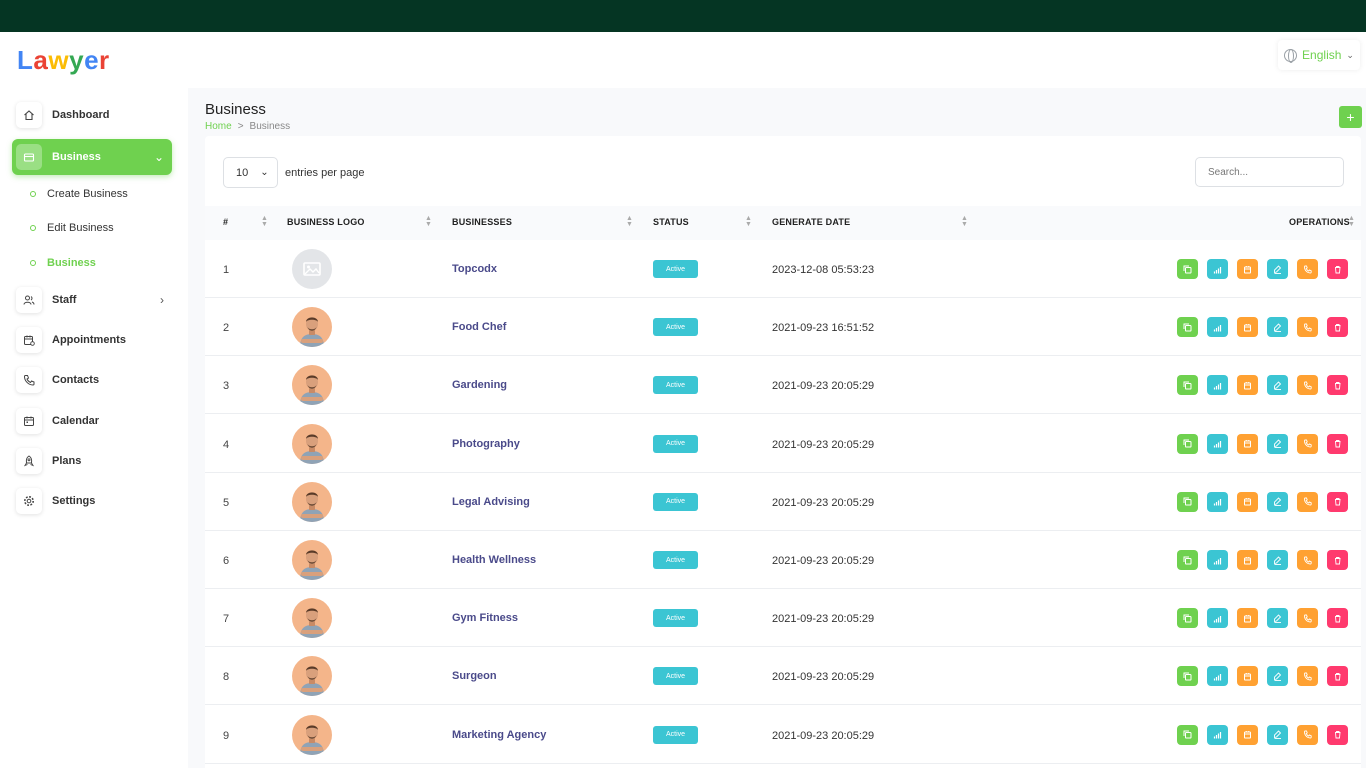  What do you see at coordinates (486, 444) in the screenshot?
I see `business-name-link: Photography` at bounding box center [486, 444].